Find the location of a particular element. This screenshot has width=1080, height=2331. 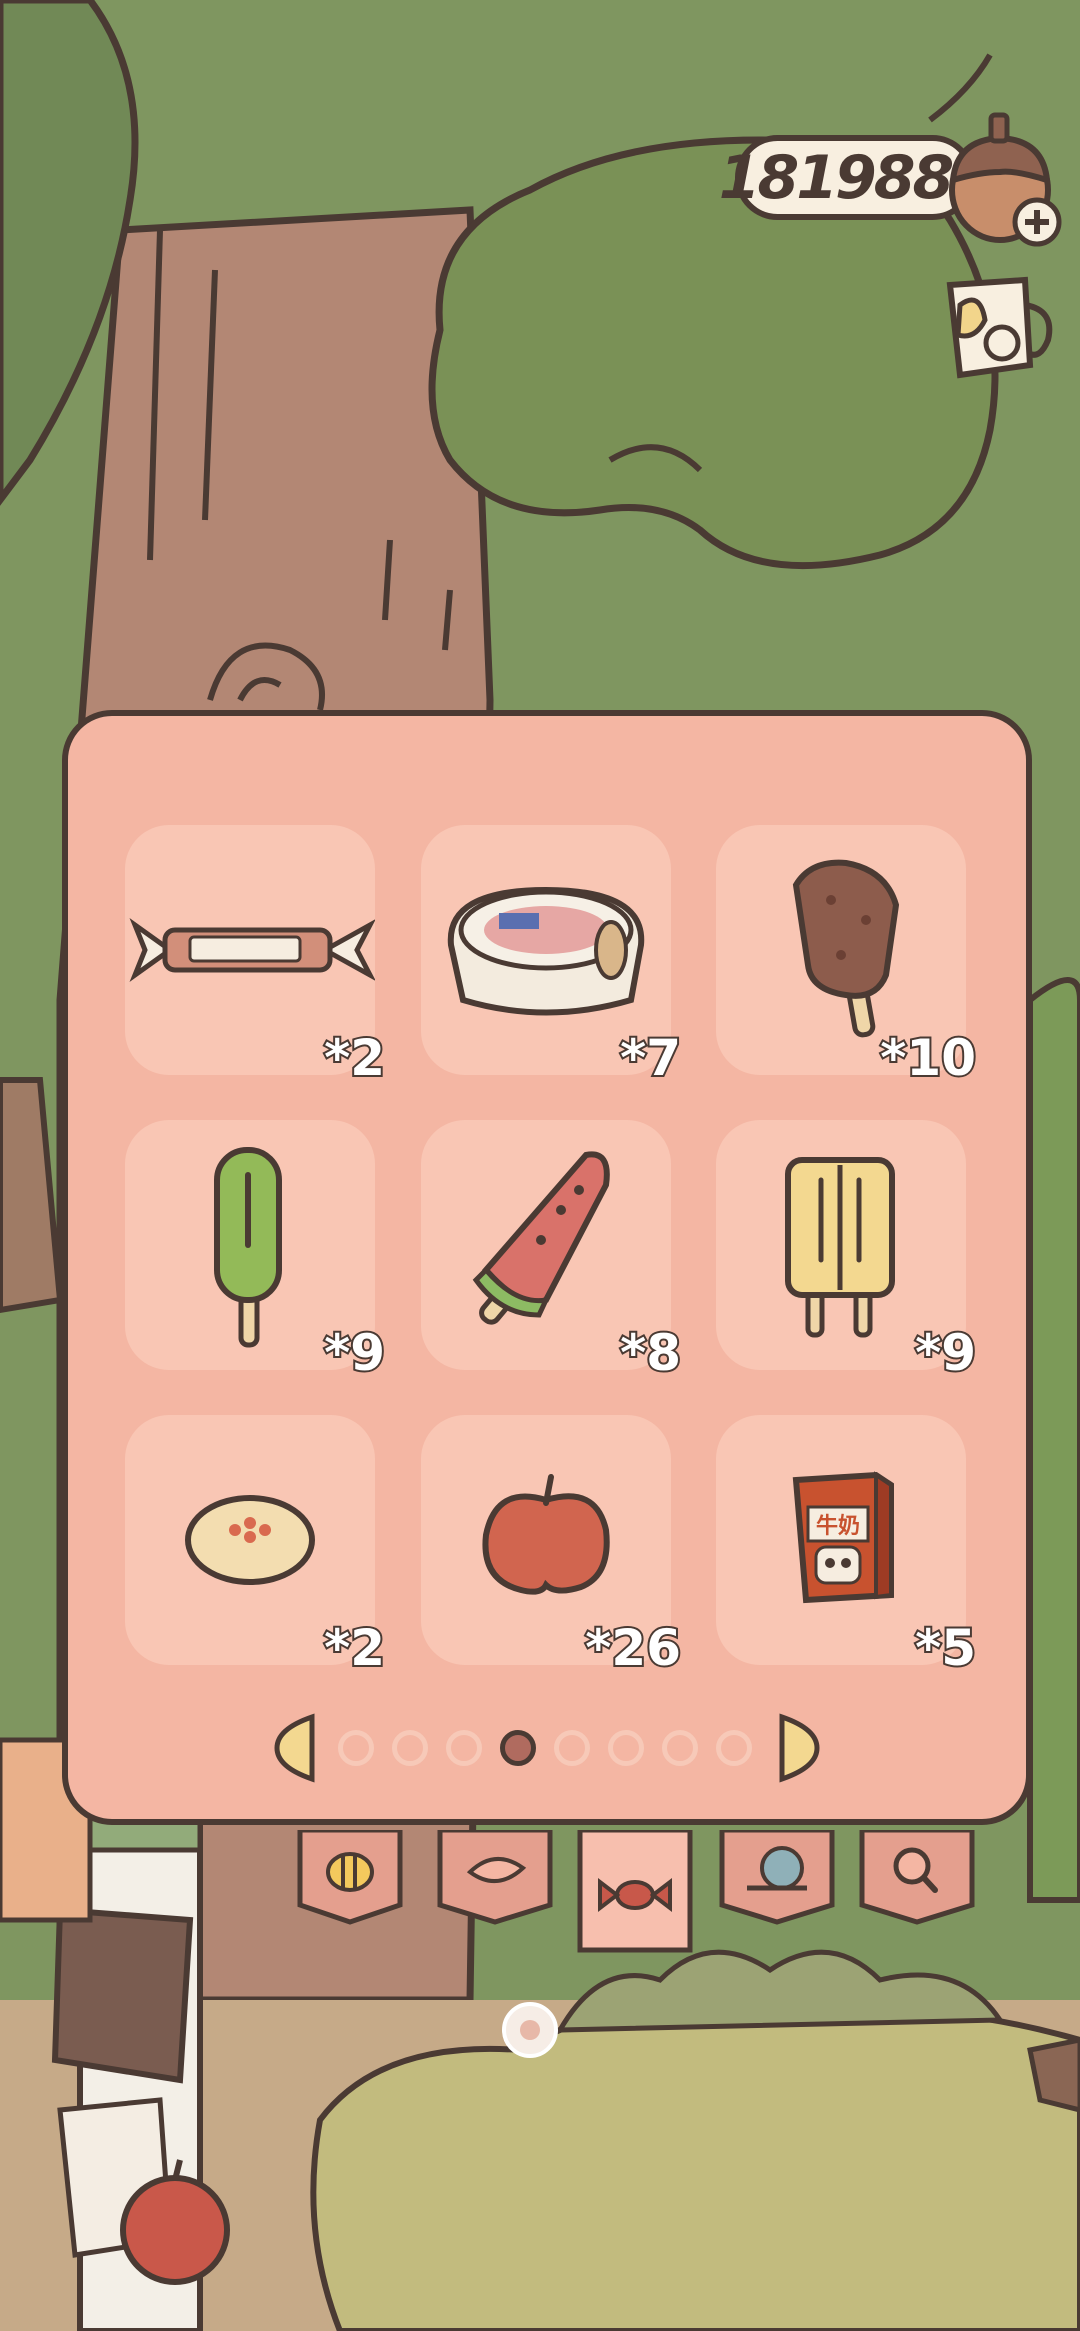

next-page-arrow-icon is located at coordinates (799, 1748).